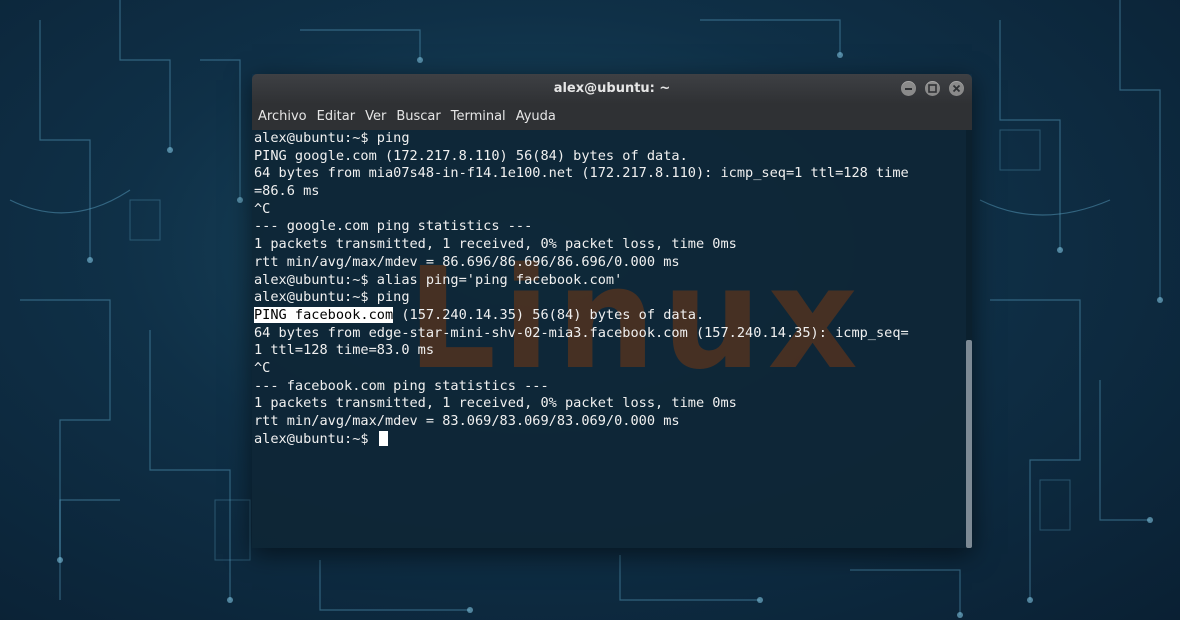  I want to click on shell-prompt: alex@ubuntu:~$, so click(315, 438).